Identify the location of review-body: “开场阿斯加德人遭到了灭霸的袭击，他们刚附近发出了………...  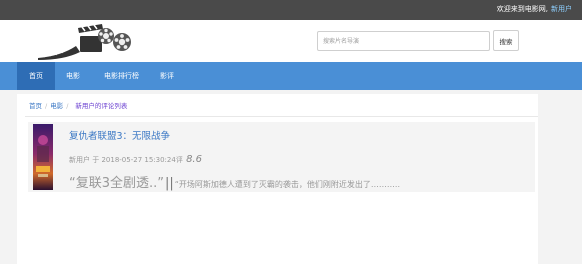
(287, 184).